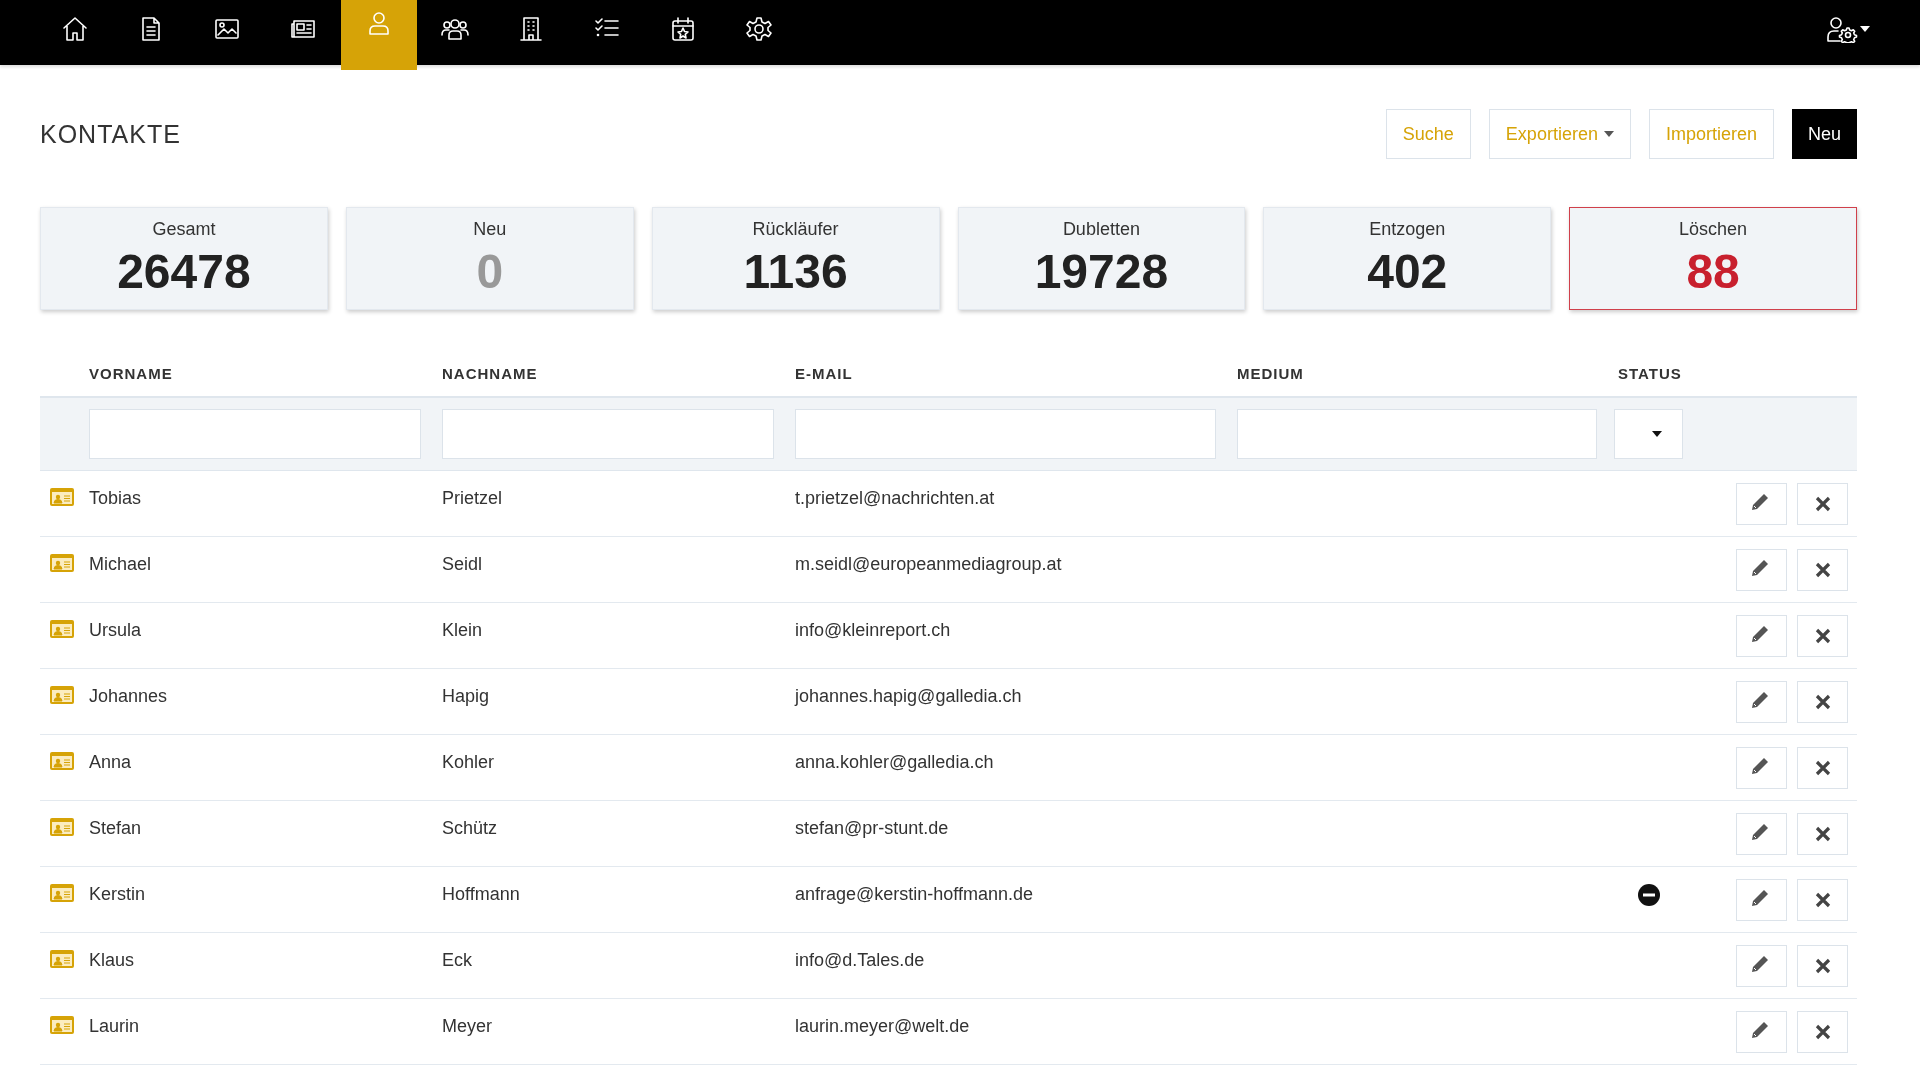 The image size is (1920, 1080). What do you see at coordinates (872, 828) in the screenshot?
I see `table-cell-text: stefan@pr-stunt.de` at bounding box center [872, 828].